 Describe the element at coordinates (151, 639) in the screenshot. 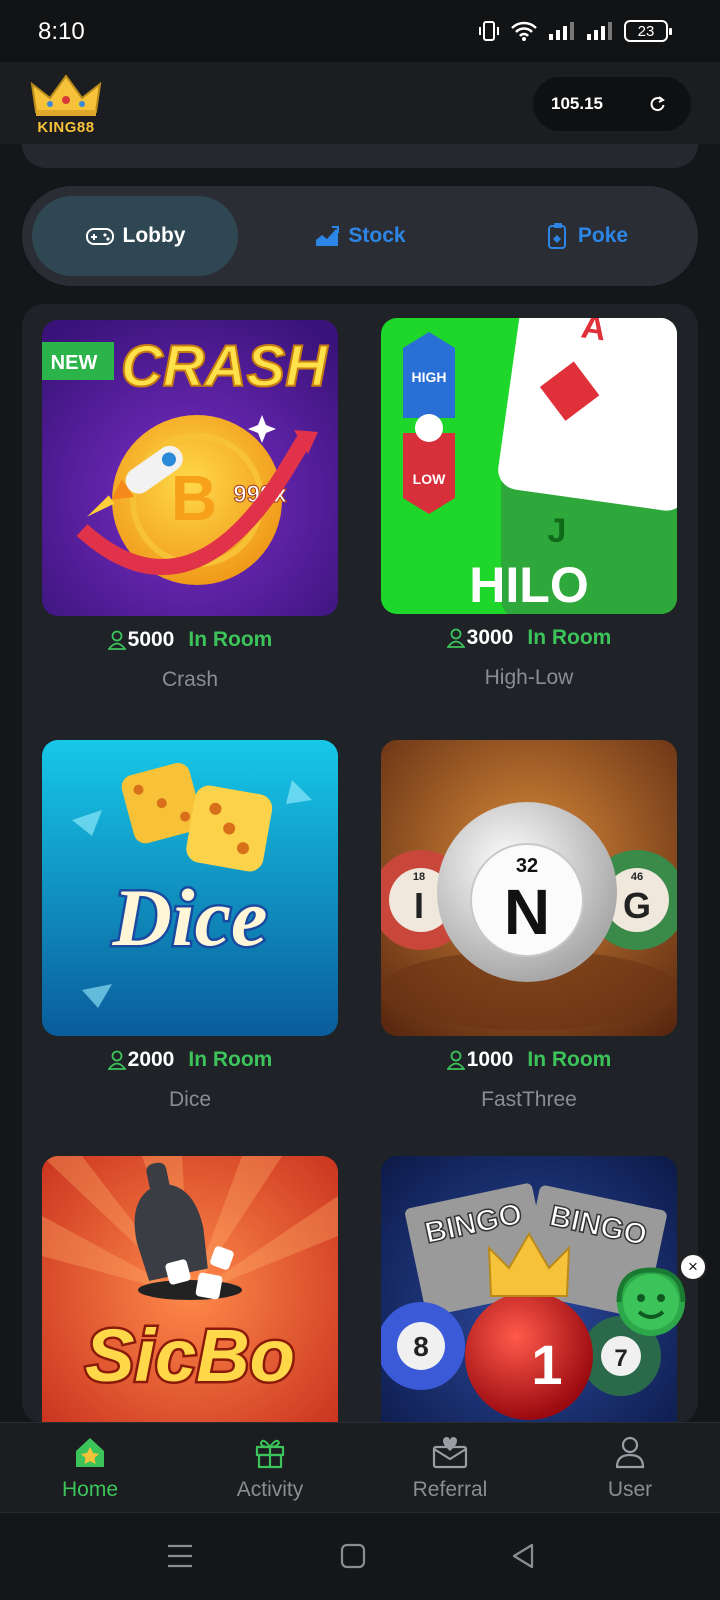

I see `crash-players: 5000` at that location.